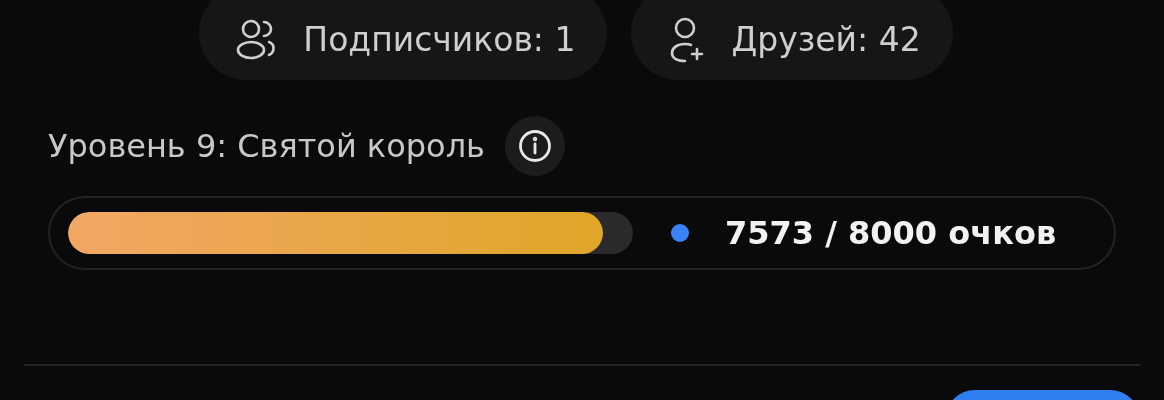 This screenshot has height=400, width=1164. What do you see at coordinates (534, 146) in the screenshot?
I see `info-icon` at bounding box center [534, 146].